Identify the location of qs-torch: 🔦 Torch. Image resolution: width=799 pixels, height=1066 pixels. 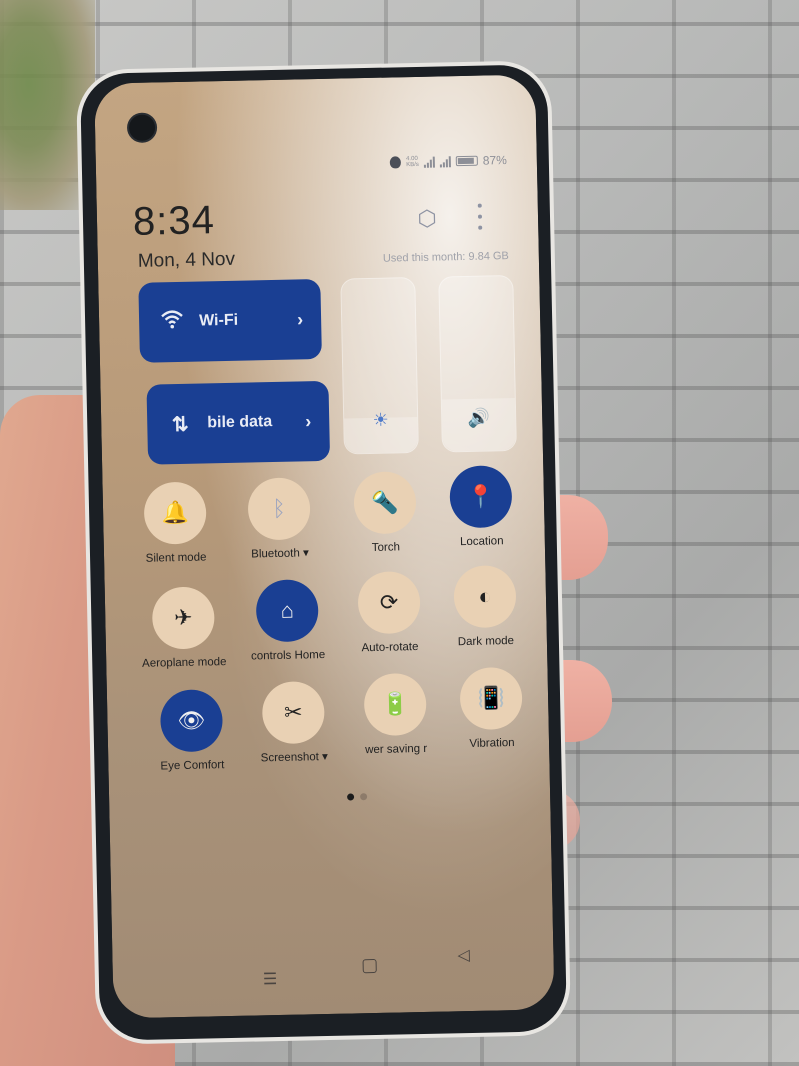
(385, 513).